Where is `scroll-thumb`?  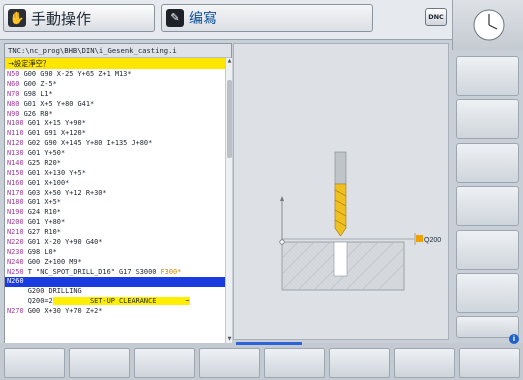
scroll-thumb is located at coordinates (229, 119).